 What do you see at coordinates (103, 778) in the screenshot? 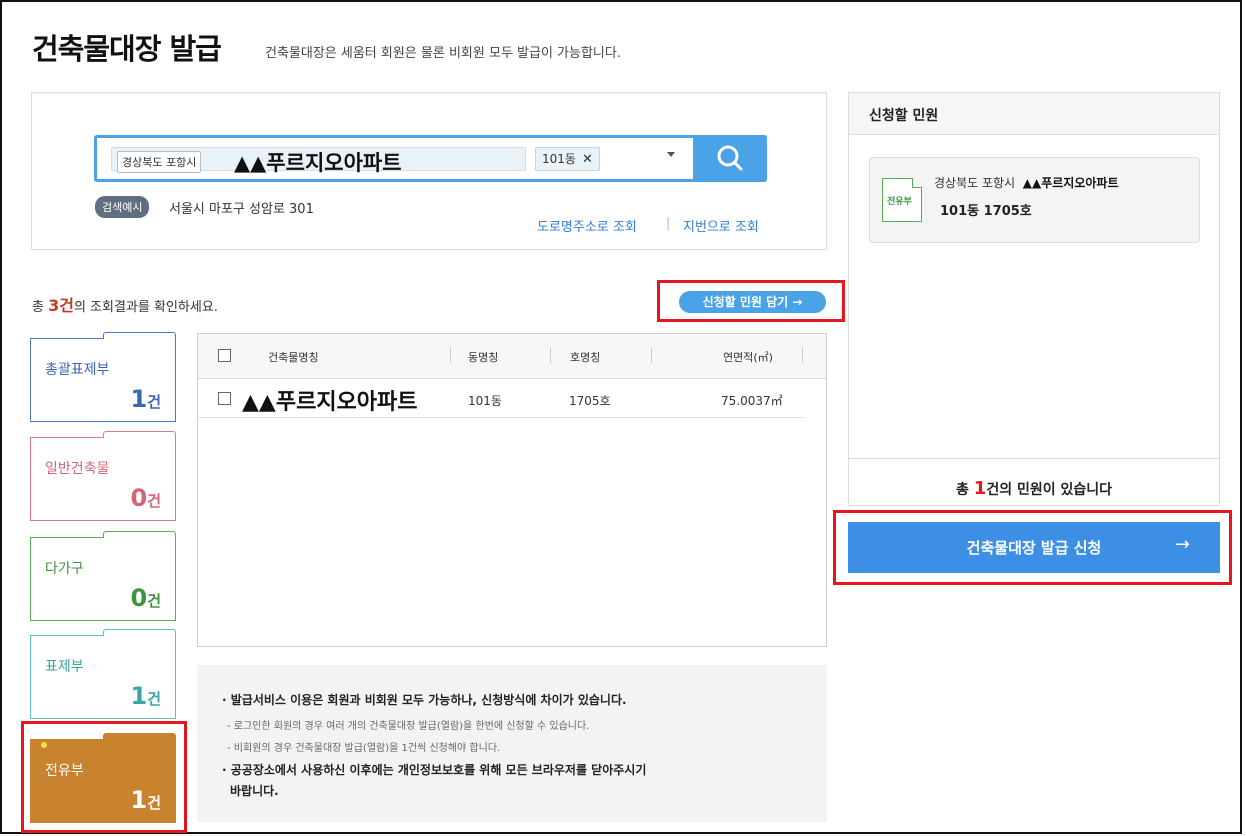
I see `category-card-exclusive-unit: 전유부 1건` at bounding box center [103, 778].